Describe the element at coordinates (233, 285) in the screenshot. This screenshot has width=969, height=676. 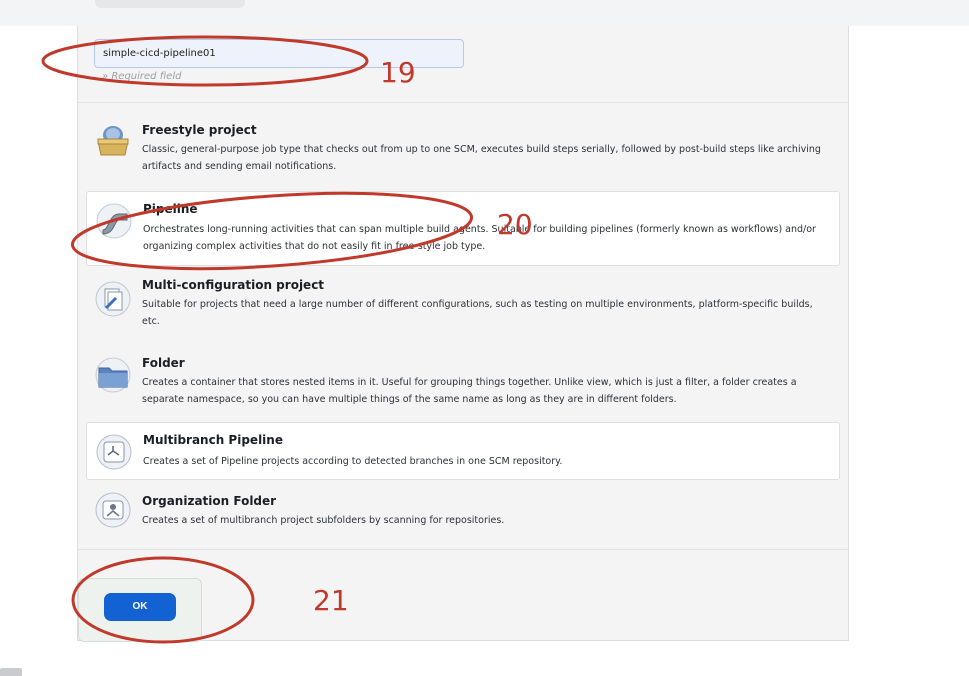
I see `item-title: Multi-configuration project` at that location.